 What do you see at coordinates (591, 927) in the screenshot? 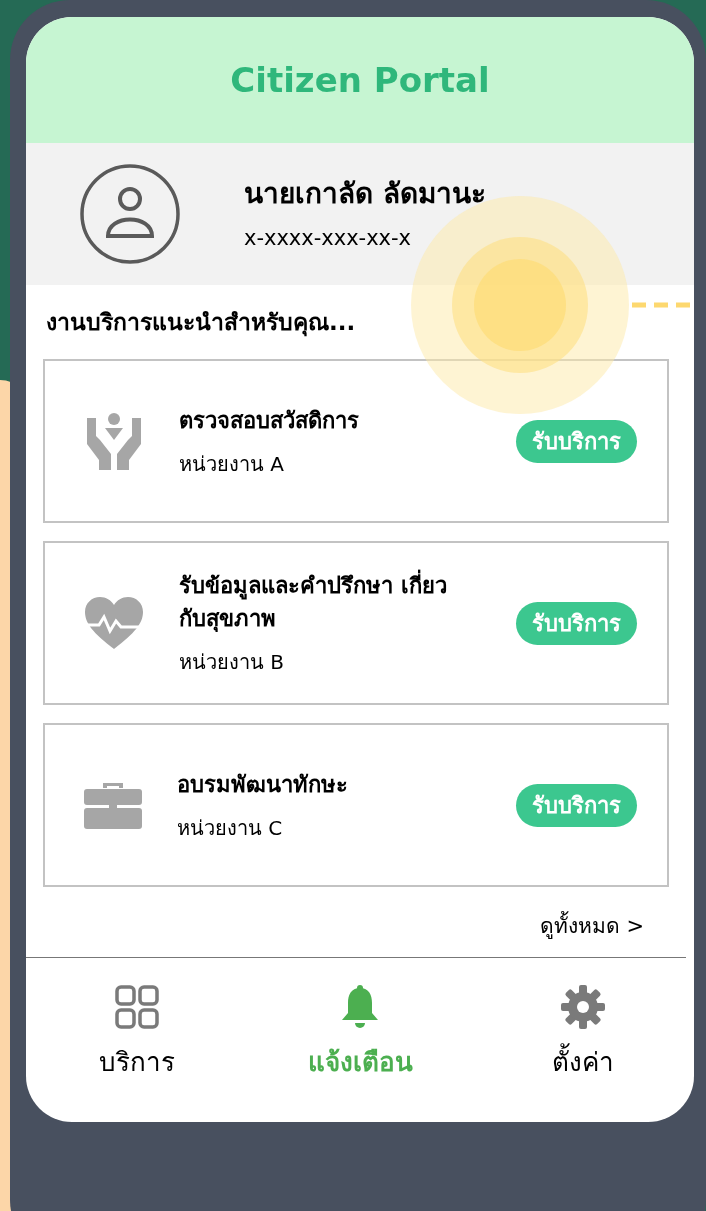
I see `view-all-link: ดูทั้งหมด >` at bounding box center [591, 927].